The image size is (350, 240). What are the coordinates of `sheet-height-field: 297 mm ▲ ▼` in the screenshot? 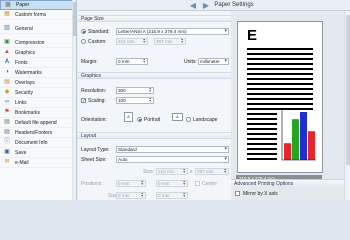 It's located at (212, 171).